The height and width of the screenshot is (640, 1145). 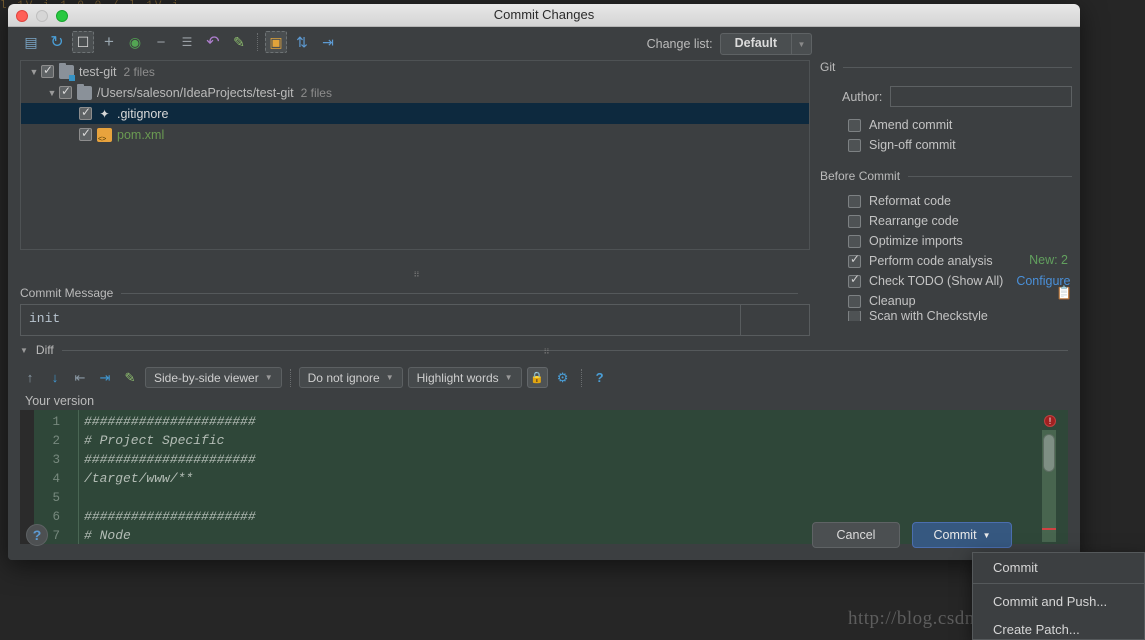 What do you see at coordinates (141, 134) in the screenshot?
I see `tree-row-label: pom.xml` at bounding box center [141, 134].